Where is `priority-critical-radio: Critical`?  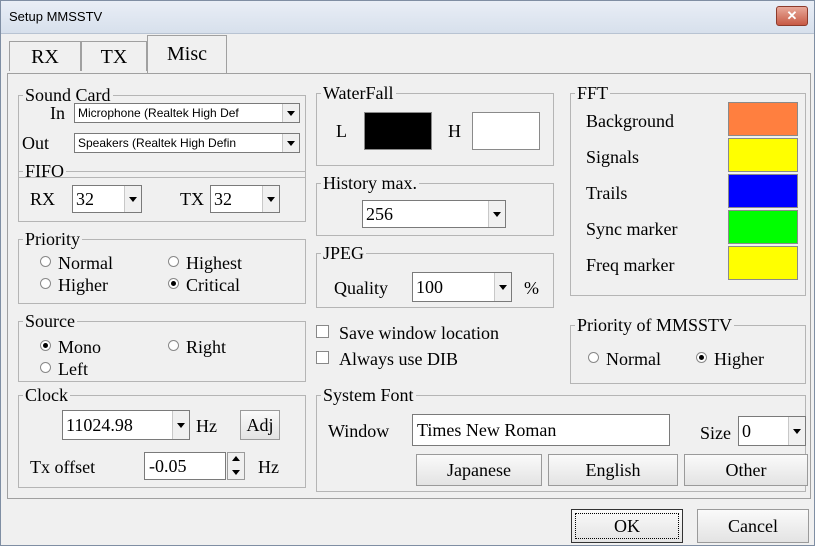 priority-critical-radio: Critical is located at coordinates (204, 285).